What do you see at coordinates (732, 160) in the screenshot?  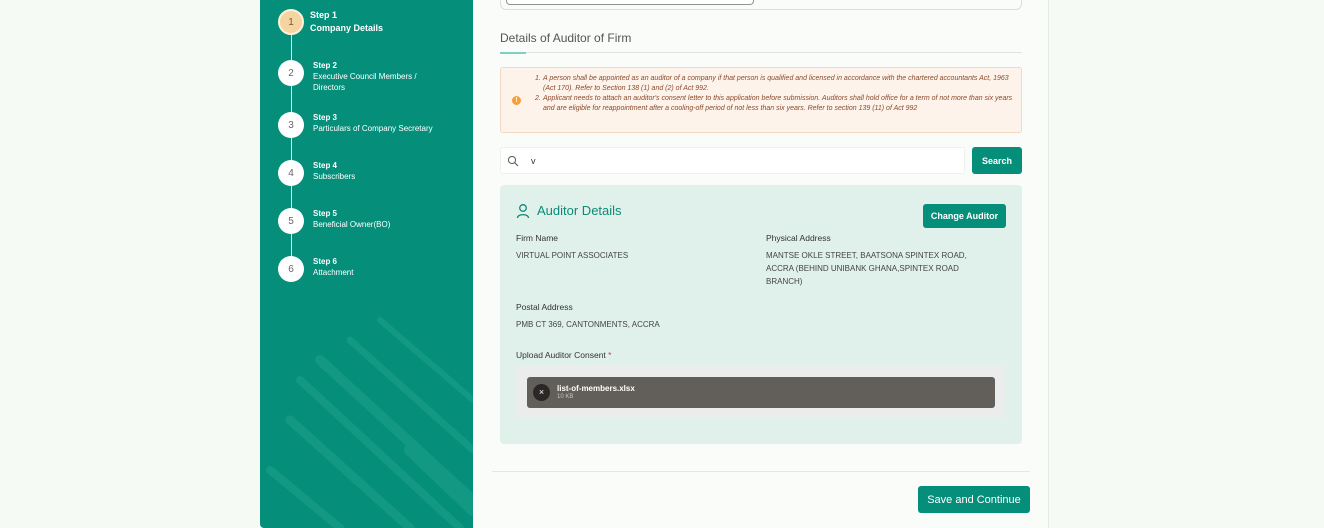 I see `auditor-search-input: v` at bounding box center [732, 160].